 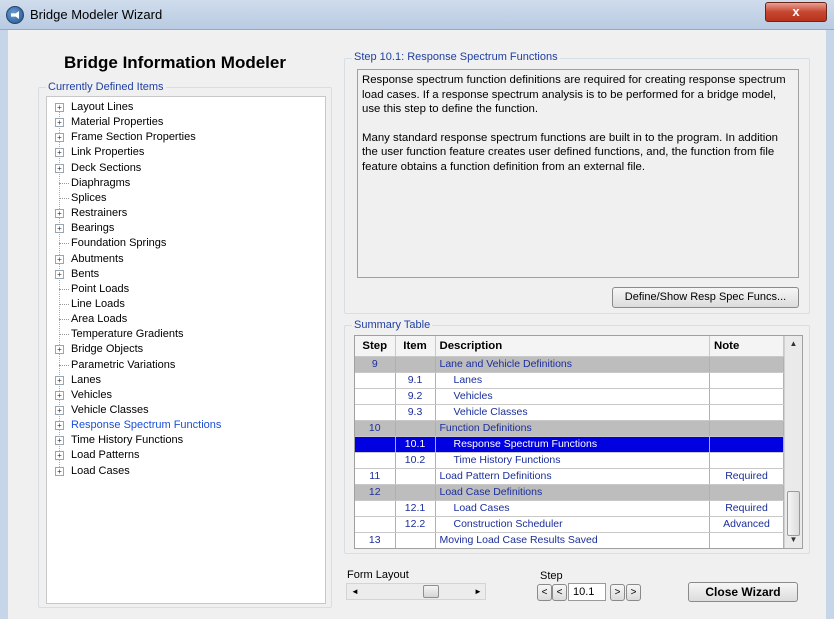 I want to click on tree-item-label: Deck Sections, so click(x=106, y=167).